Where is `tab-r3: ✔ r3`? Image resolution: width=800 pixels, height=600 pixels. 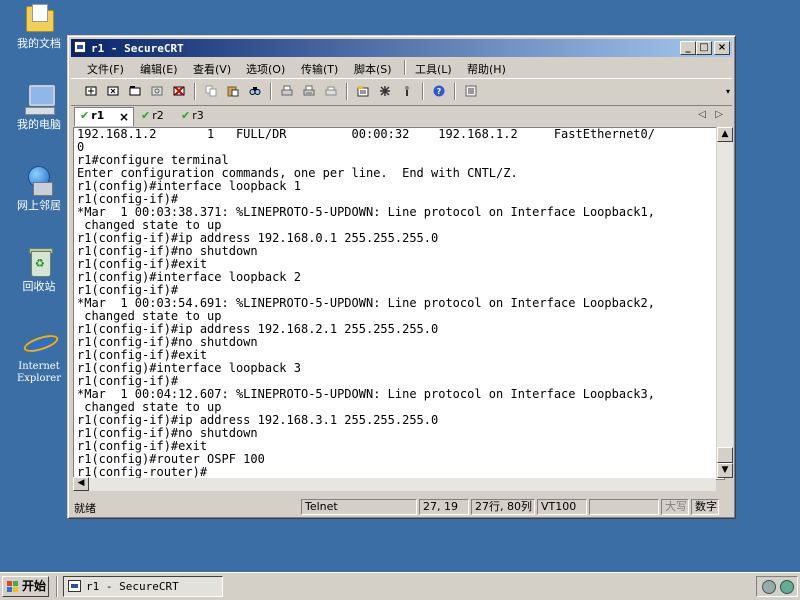 tab-r3: ✔ r3 is located at coordinates (197, 116).